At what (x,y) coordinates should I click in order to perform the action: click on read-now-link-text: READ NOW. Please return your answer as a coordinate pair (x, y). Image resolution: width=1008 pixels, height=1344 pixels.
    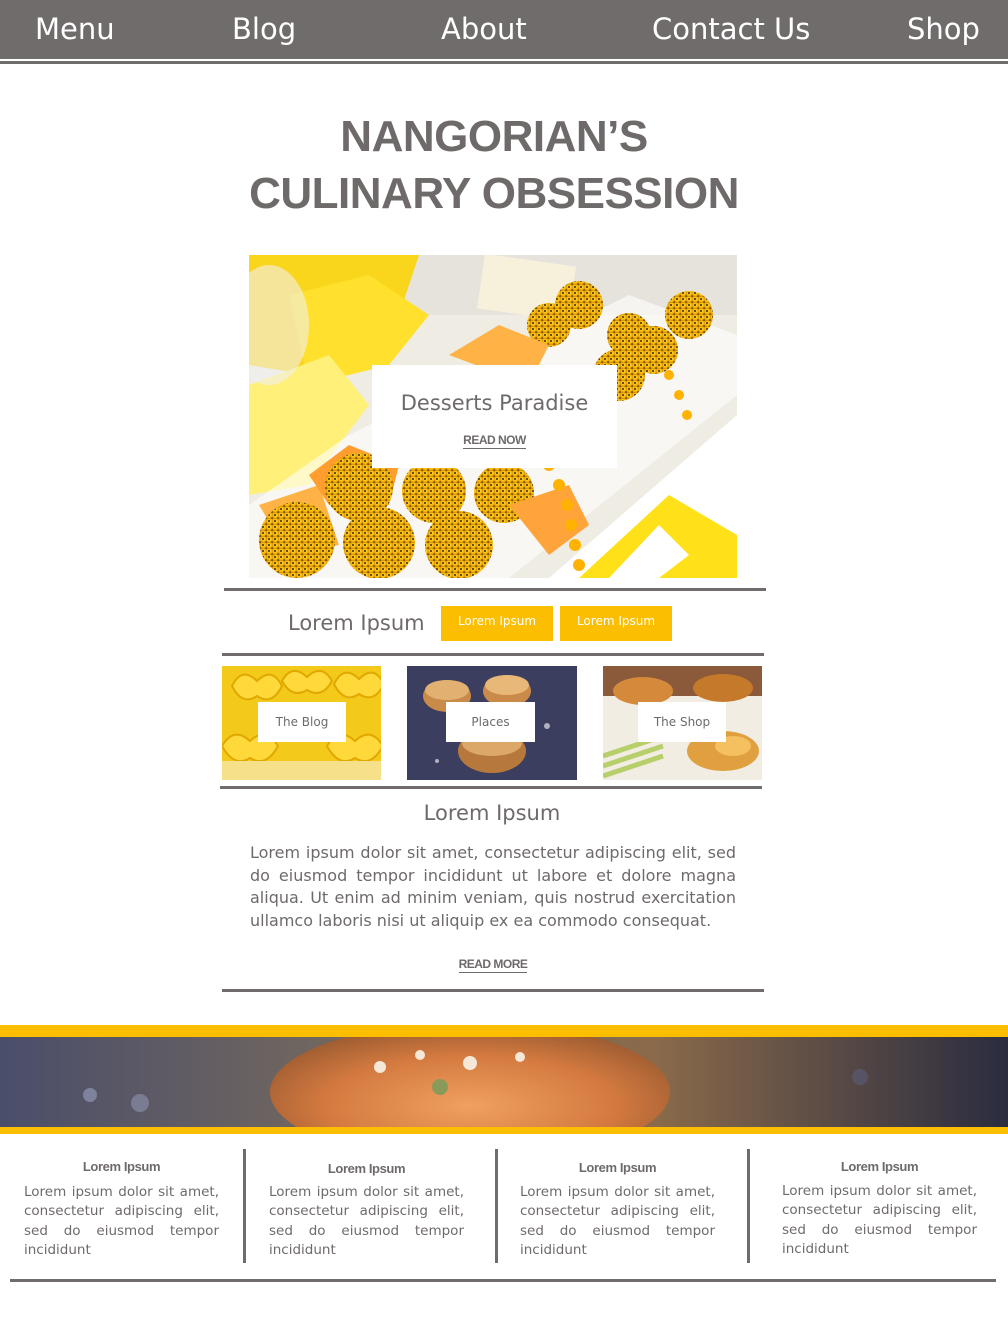
    Looking at the image, I should click on (494, 441).